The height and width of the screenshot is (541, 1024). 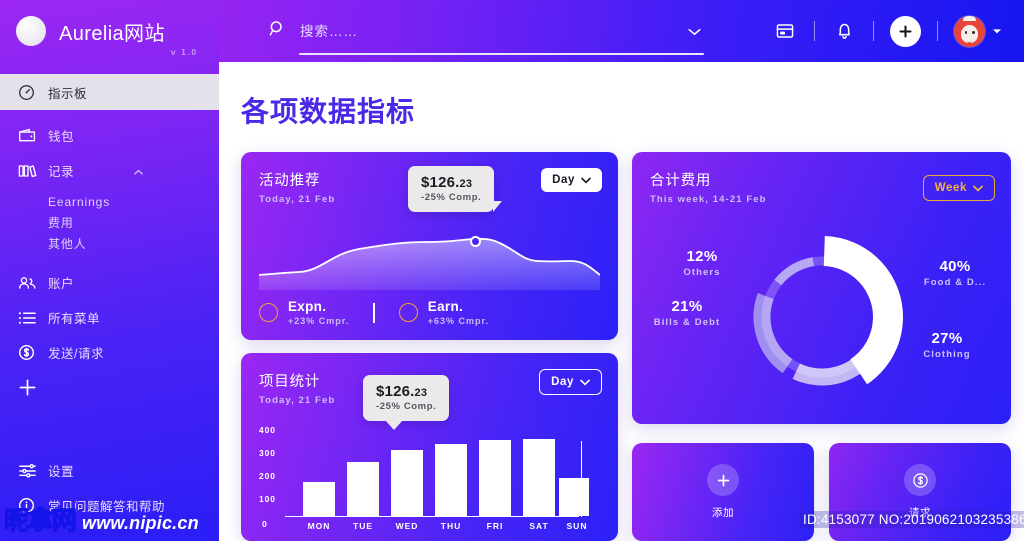 What do you see at coordinates (109, 135) in the screenshot?
I see `sidebar-item-wallet: 钱包` at bounding box center [109, 135].